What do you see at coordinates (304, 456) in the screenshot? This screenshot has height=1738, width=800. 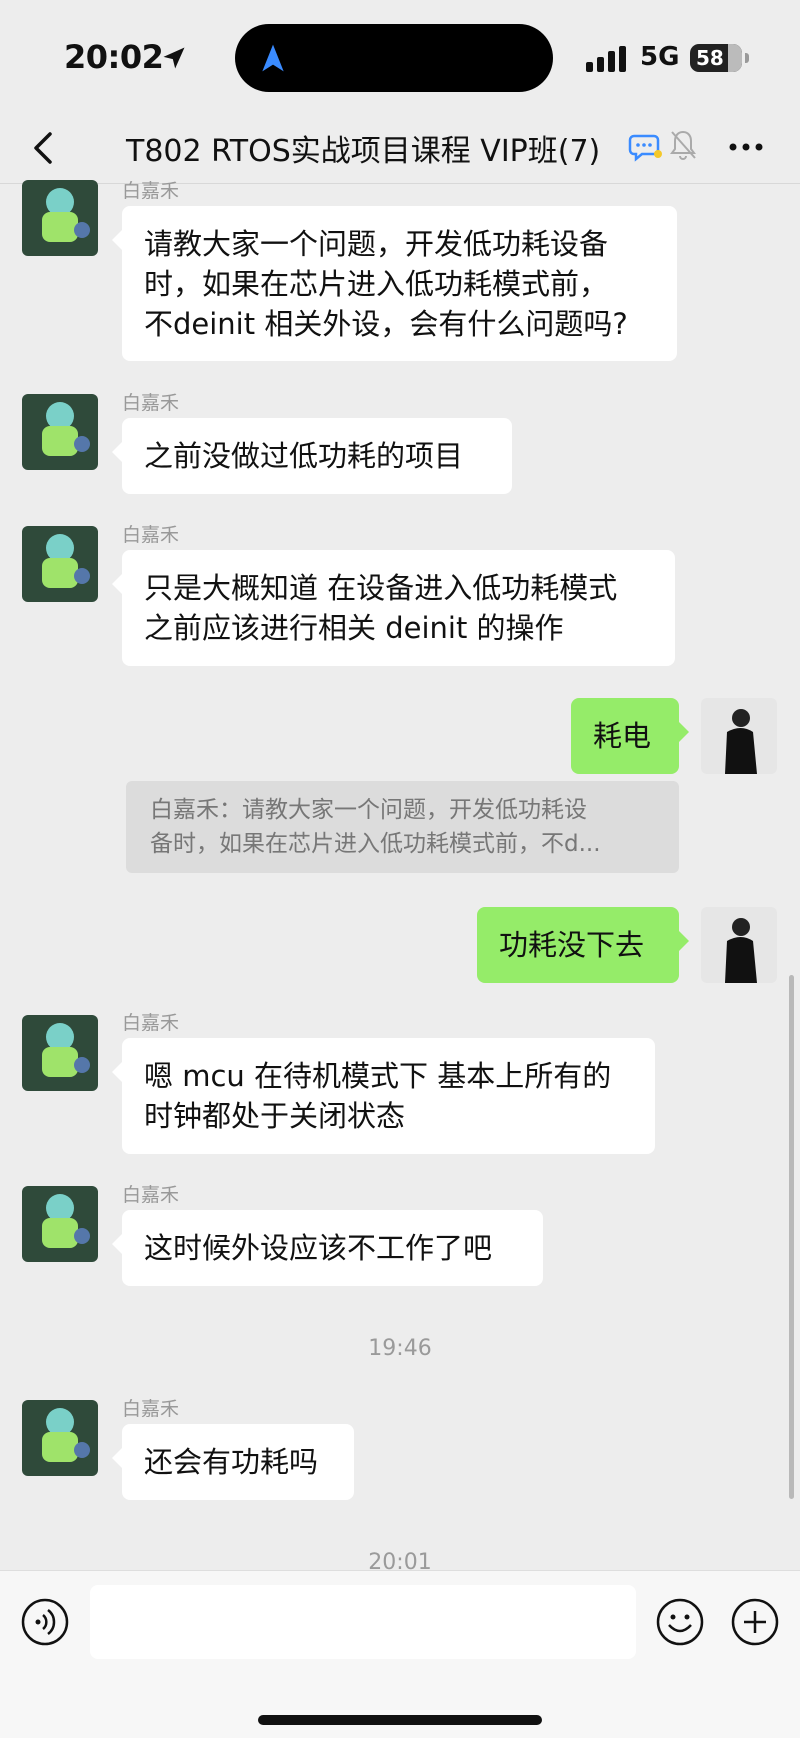 I see `message-line: 之前没做过低功耗的项目` at bounding box center [304, 456].